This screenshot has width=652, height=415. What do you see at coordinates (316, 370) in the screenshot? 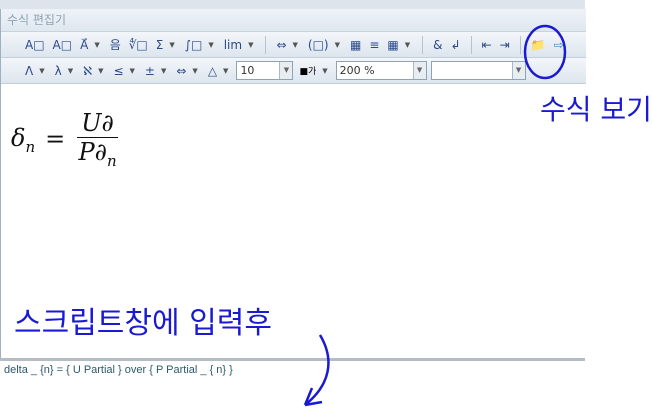
I see `arrow-annotation` at bounding box center [316, 370].